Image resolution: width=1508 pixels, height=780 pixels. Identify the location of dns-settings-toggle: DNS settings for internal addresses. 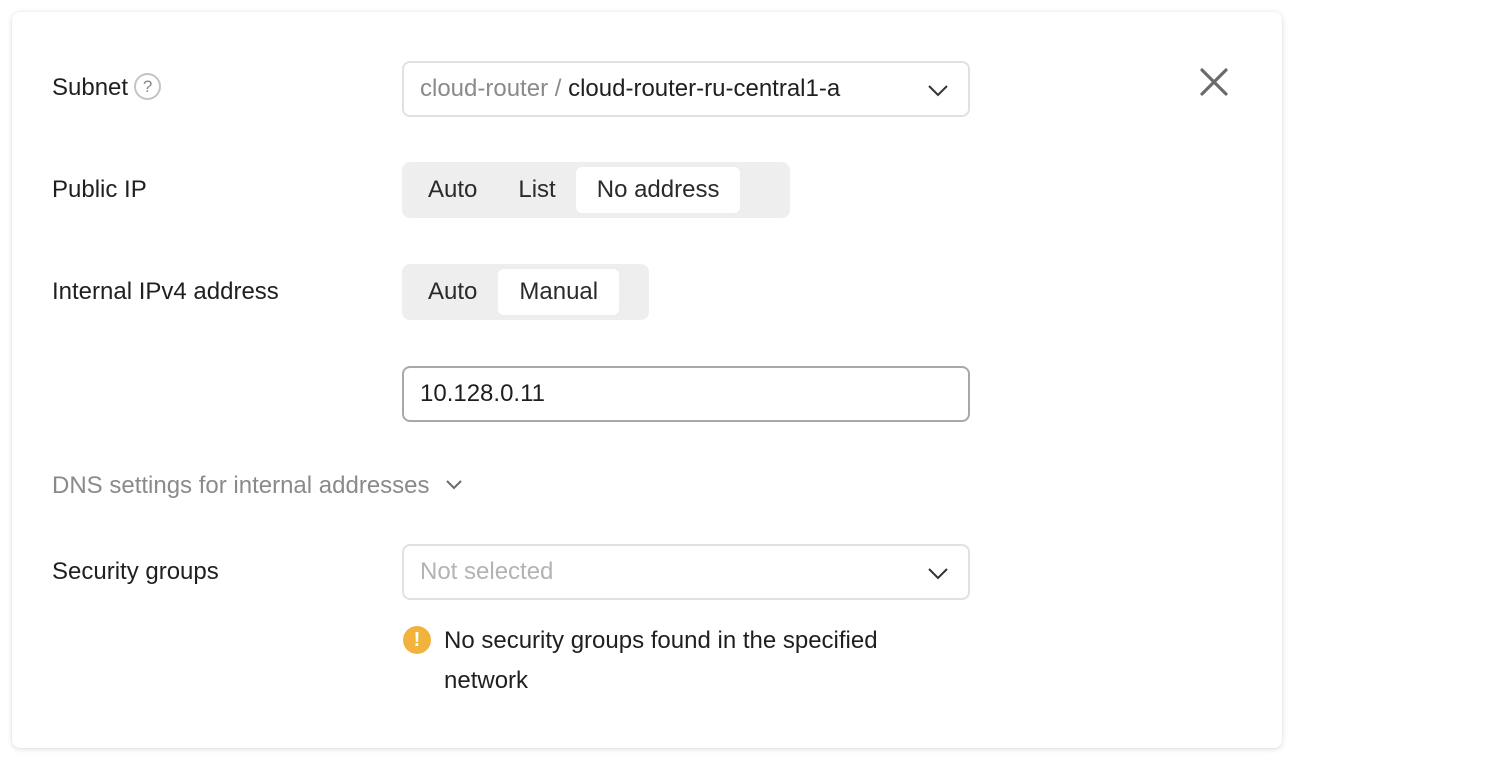
(258, 486).